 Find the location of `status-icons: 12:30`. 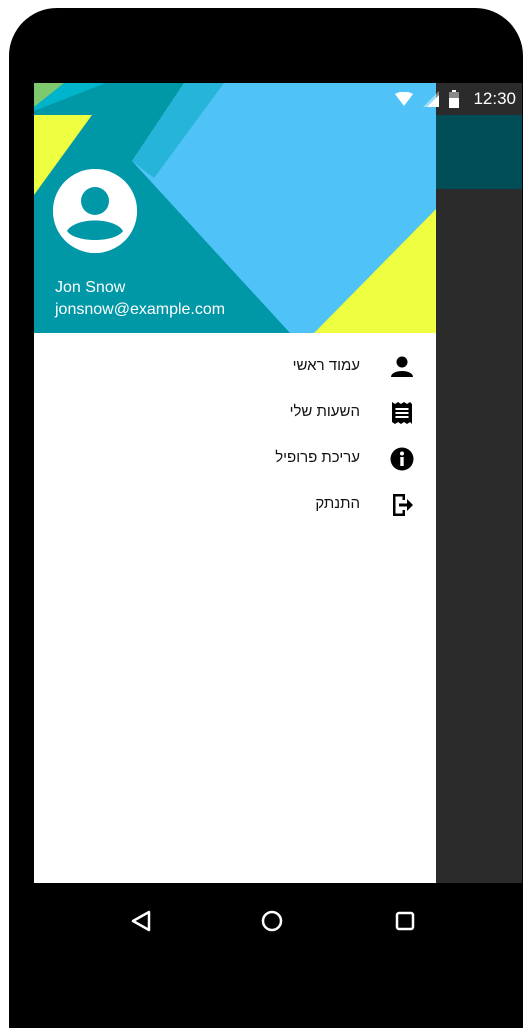

status-icons: 12:30 is located at coordinates (458, 99).